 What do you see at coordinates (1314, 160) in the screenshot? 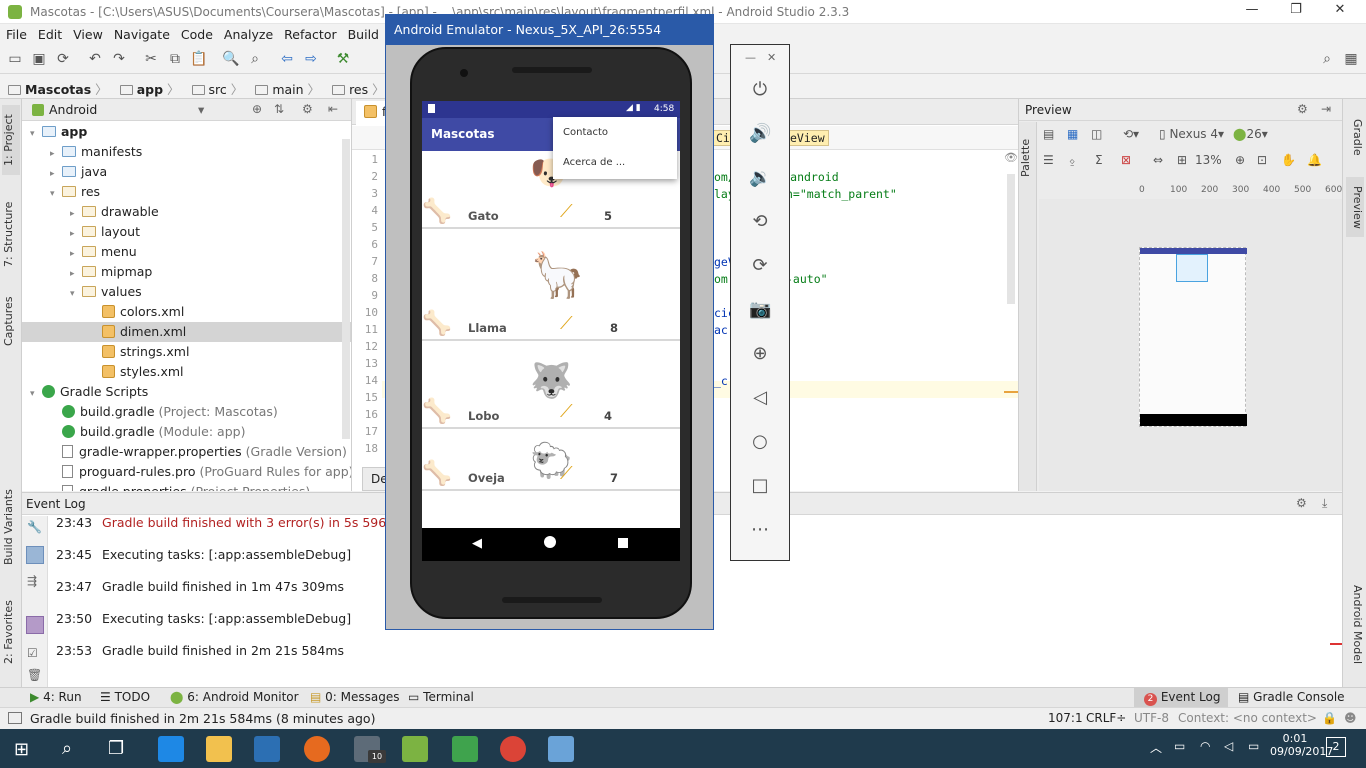
I see `bell-icon: 🔔` at bounding box center [1314, 160].